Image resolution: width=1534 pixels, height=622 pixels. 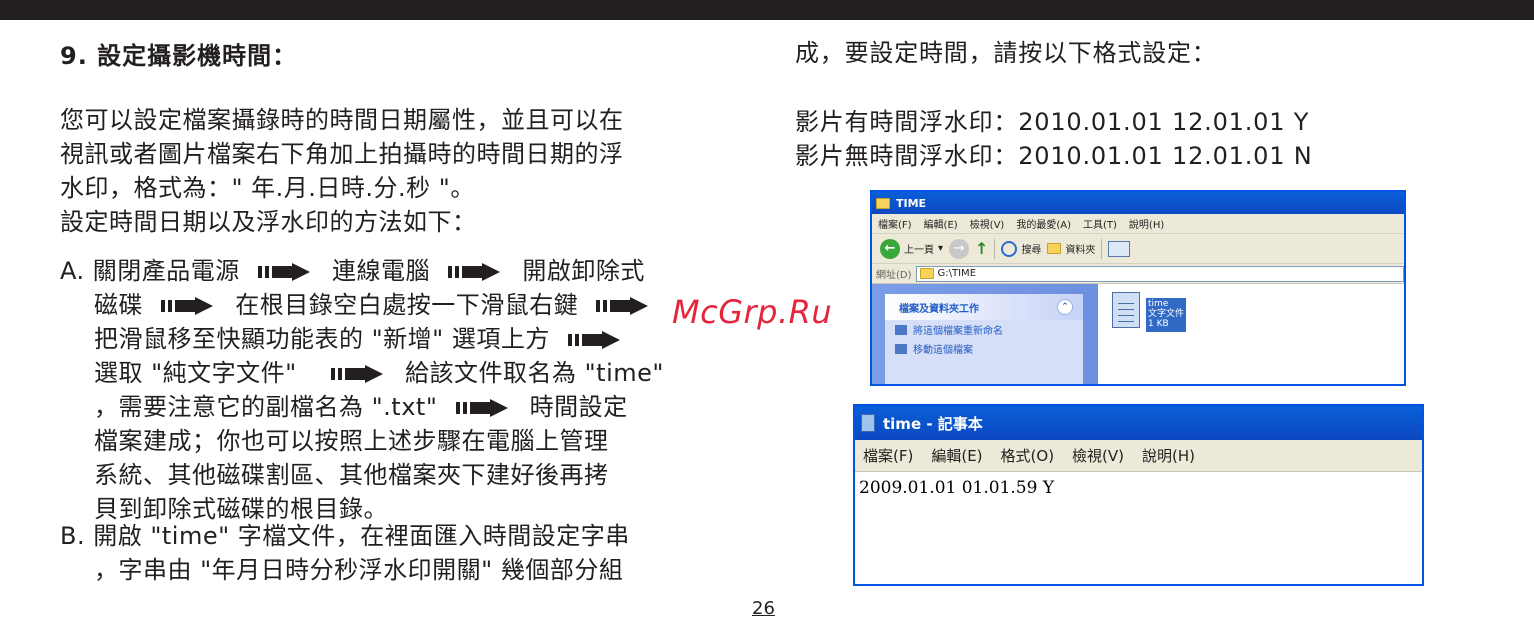 I want to click on intro-line: 水印，格式為：" 年.月.日時.分.秒 "。, so click(x=267, y=188).